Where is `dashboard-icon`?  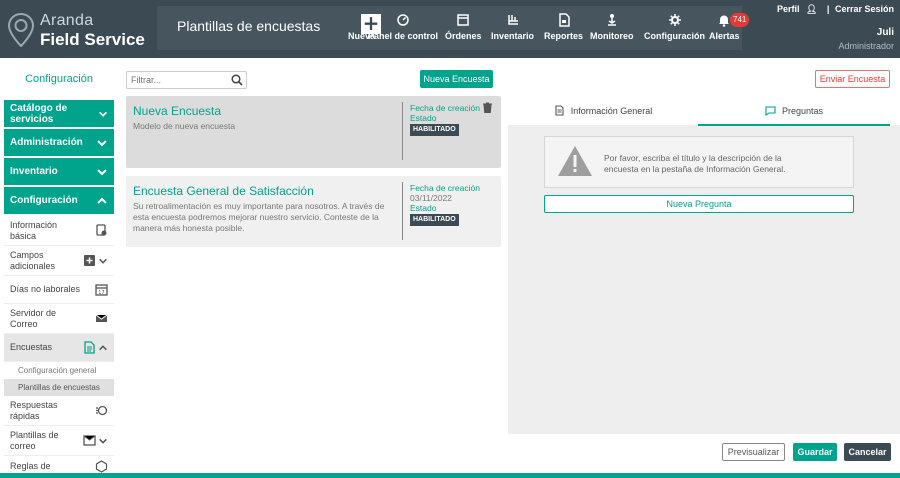
dashboard-icon is located at coordinates (403, 20).